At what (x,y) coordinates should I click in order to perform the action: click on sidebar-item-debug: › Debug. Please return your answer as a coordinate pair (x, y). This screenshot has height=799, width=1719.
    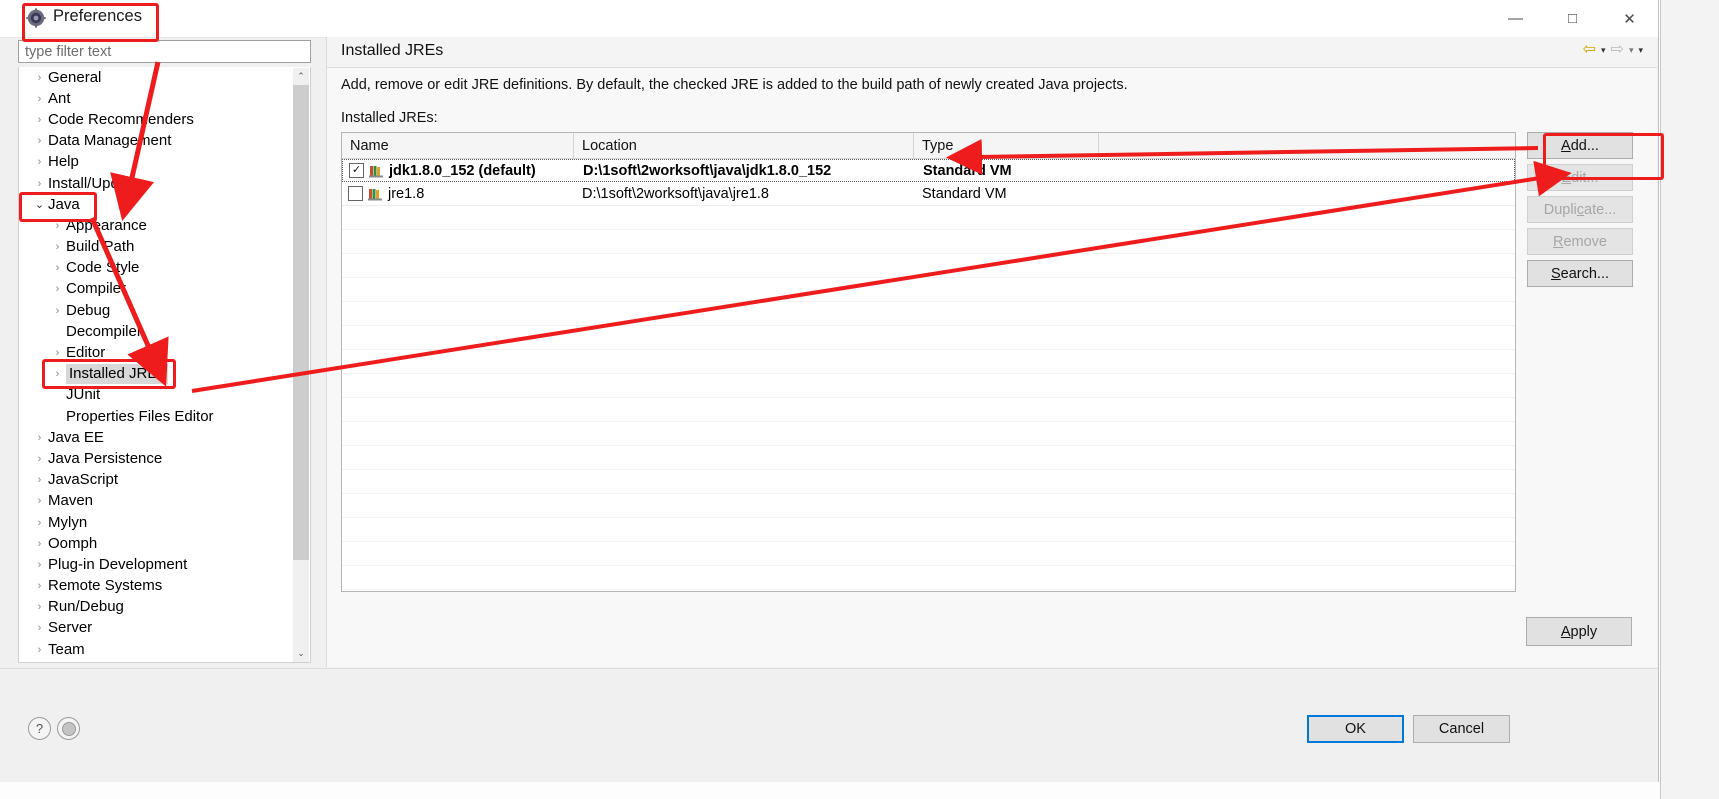
    Looking at the image, I should click on (156, 310).